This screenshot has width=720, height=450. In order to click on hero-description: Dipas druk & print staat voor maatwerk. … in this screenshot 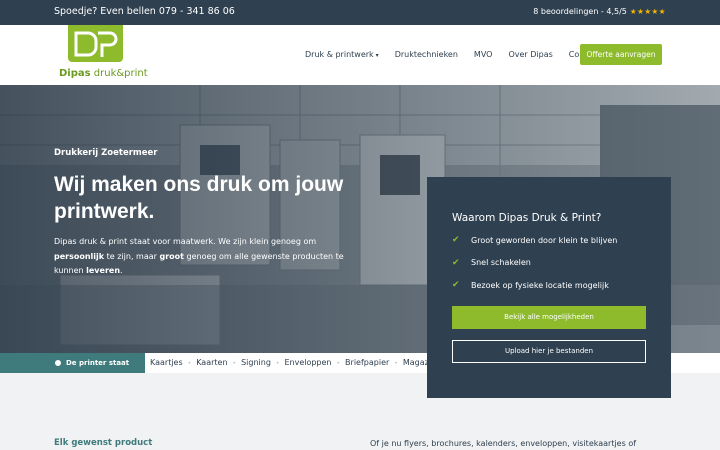, I will do `click(204, 257)`.